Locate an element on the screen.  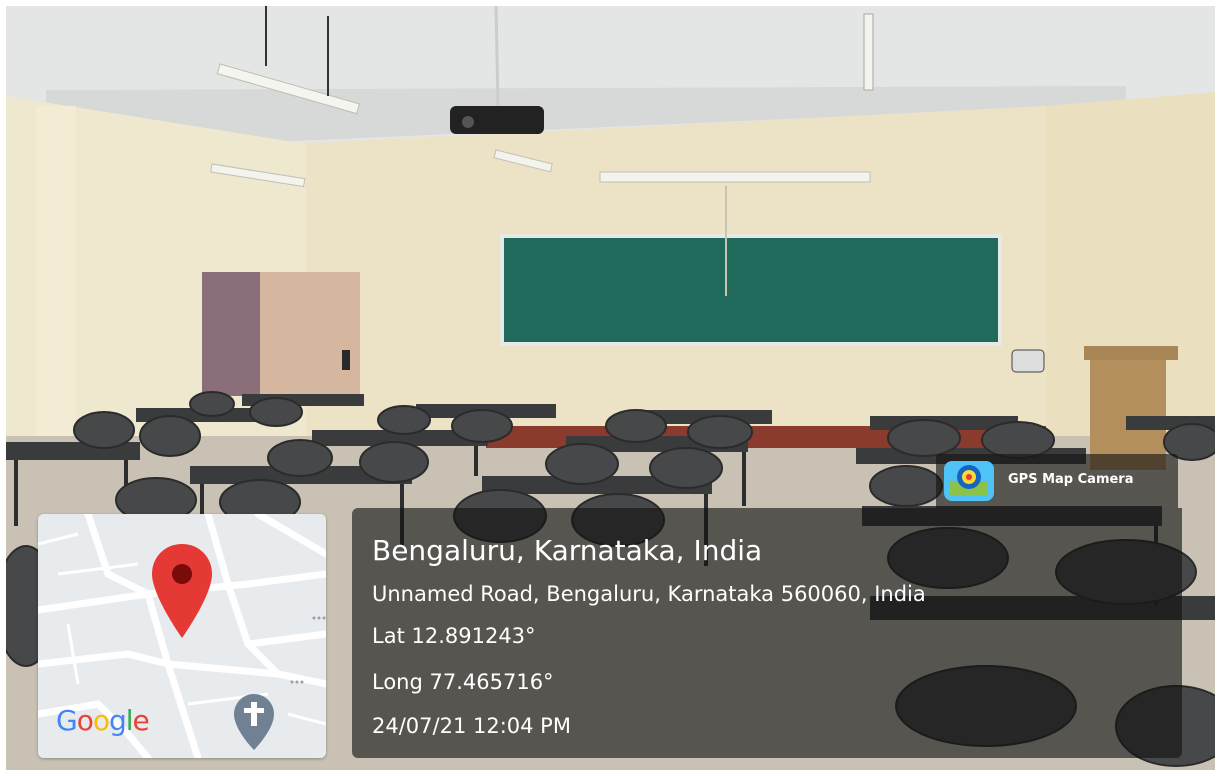
map-pin-icon is located at coordinates (182, 591).